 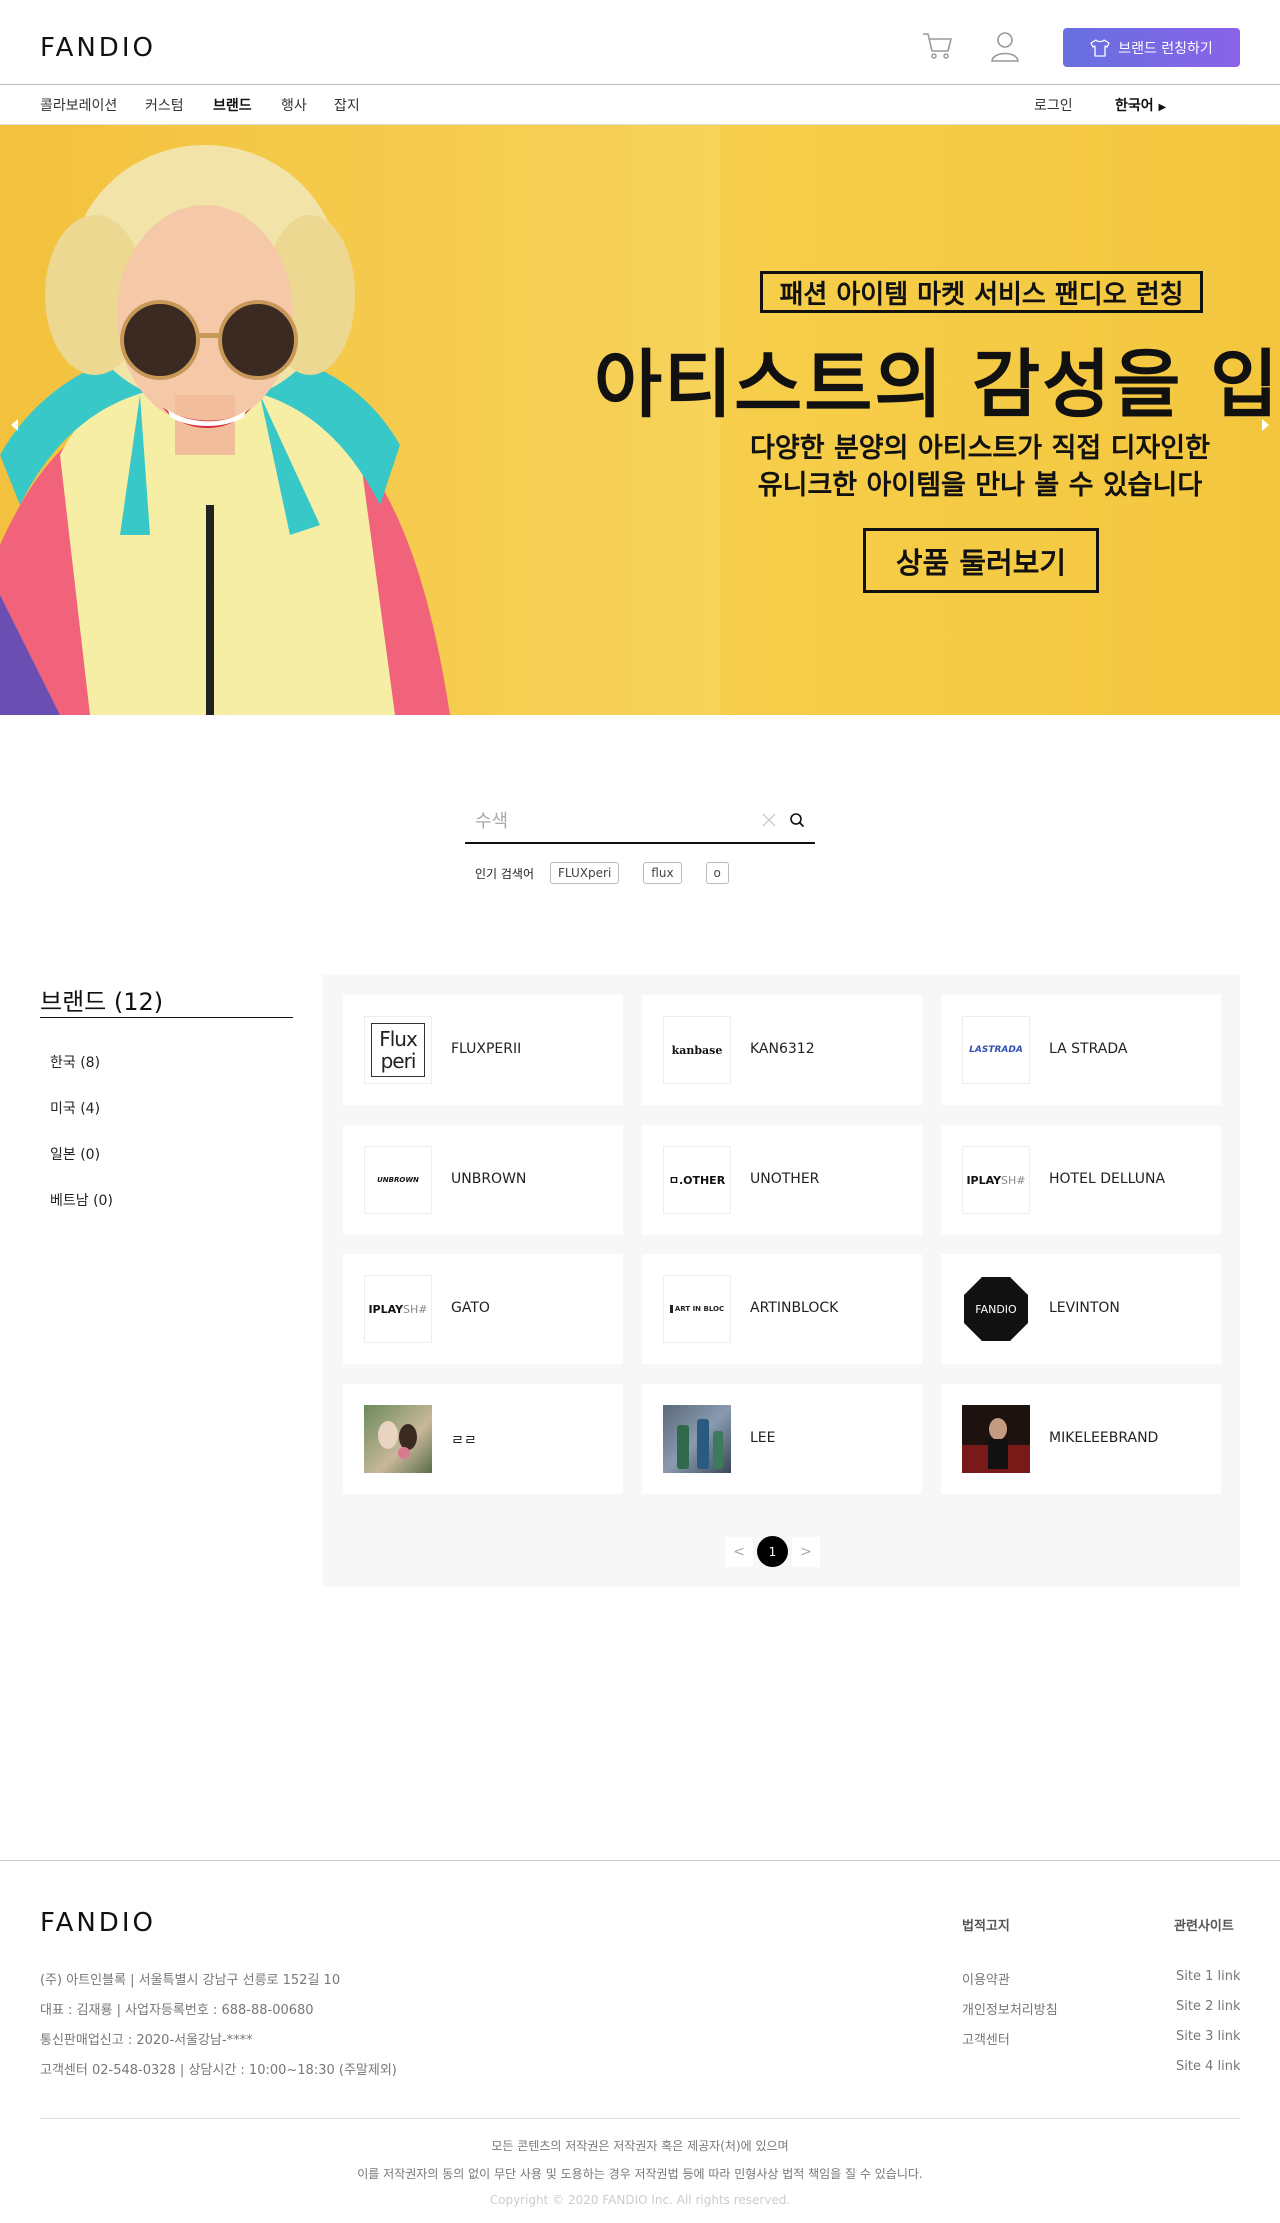 I want to click on popular-searches: 인기 검색어 FLUXperi flux o, so click(x=614, y=873).